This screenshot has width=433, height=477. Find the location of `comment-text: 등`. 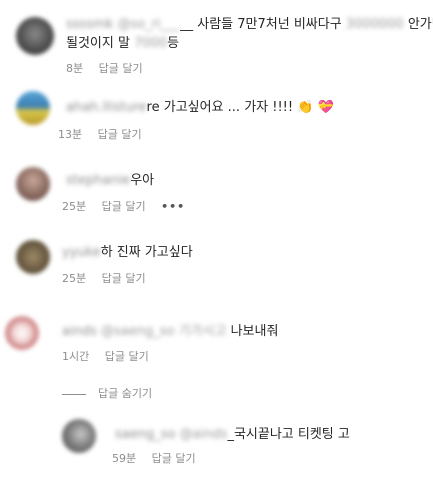

comment-text: 등 is located at coordinates (173, 43).